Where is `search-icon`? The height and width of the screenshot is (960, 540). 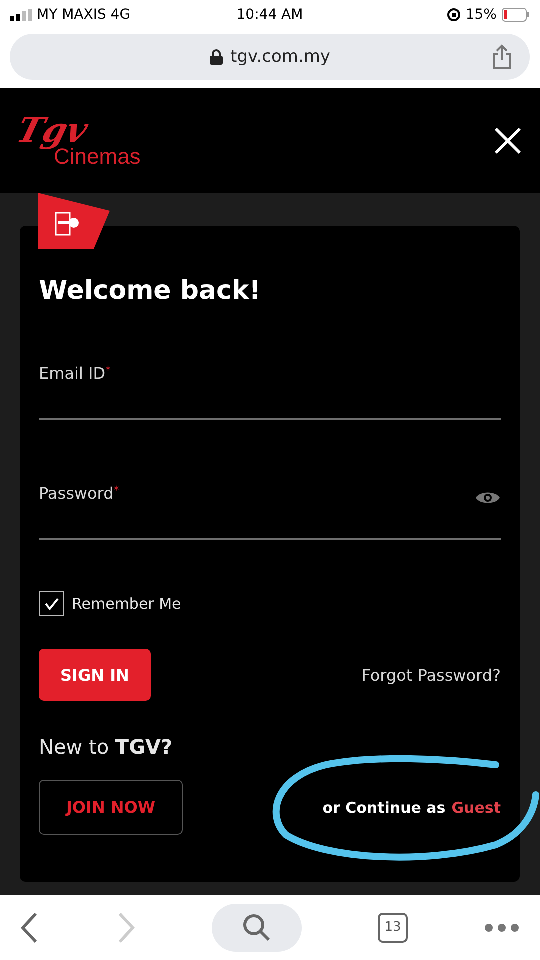 search-icon is located at coordinates (257, 927).